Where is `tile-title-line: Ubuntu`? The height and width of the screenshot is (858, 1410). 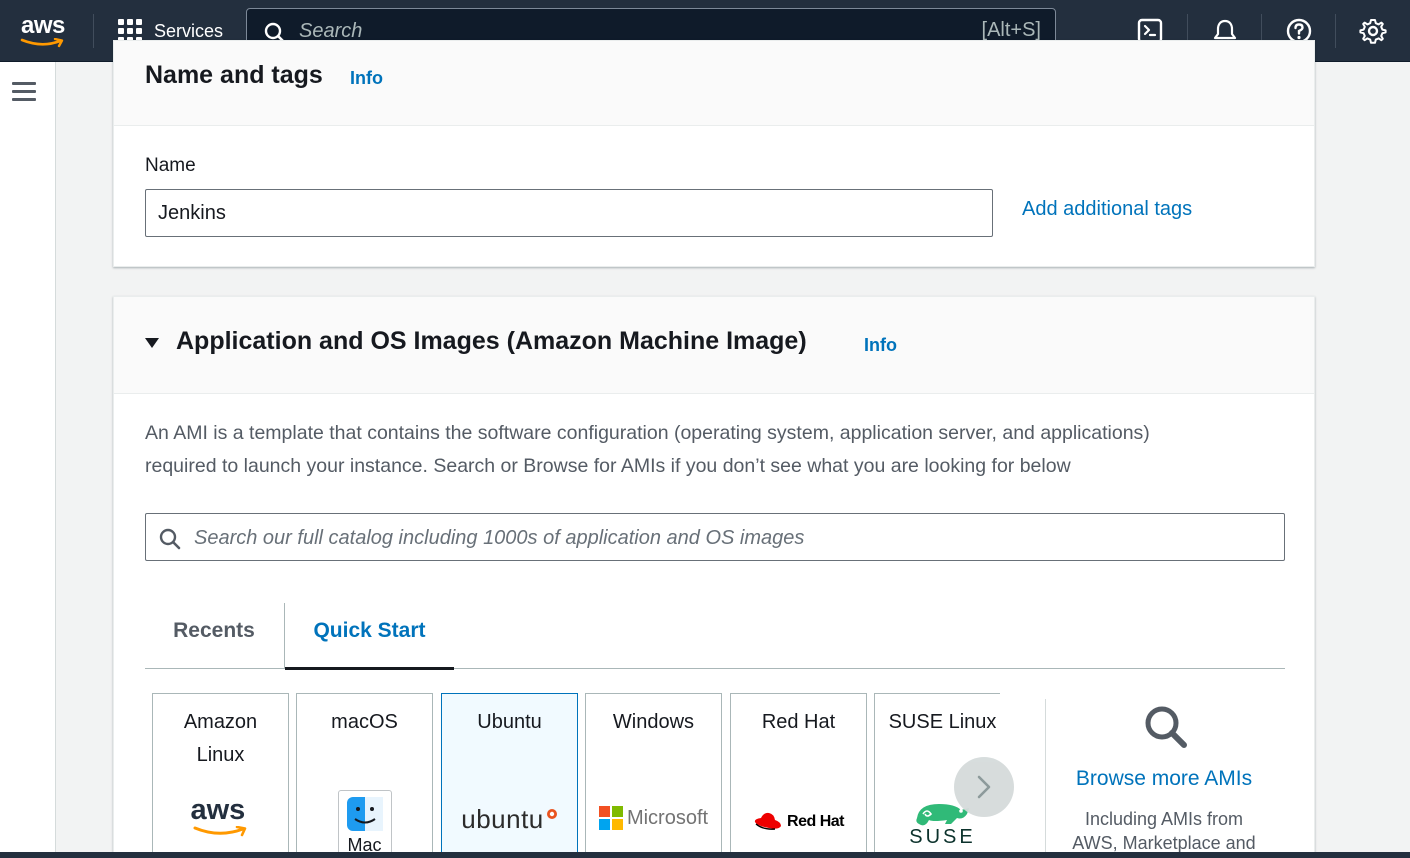
tile-title-line: Ubuntu is located at coordinates (509, 722).